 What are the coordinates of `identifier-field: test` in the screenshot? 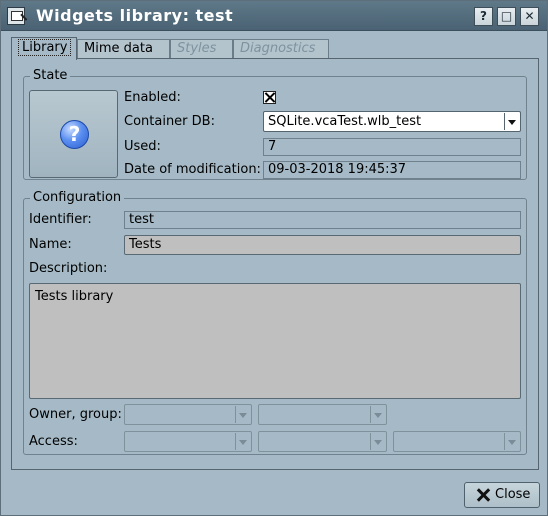 It's located at (322, 220).